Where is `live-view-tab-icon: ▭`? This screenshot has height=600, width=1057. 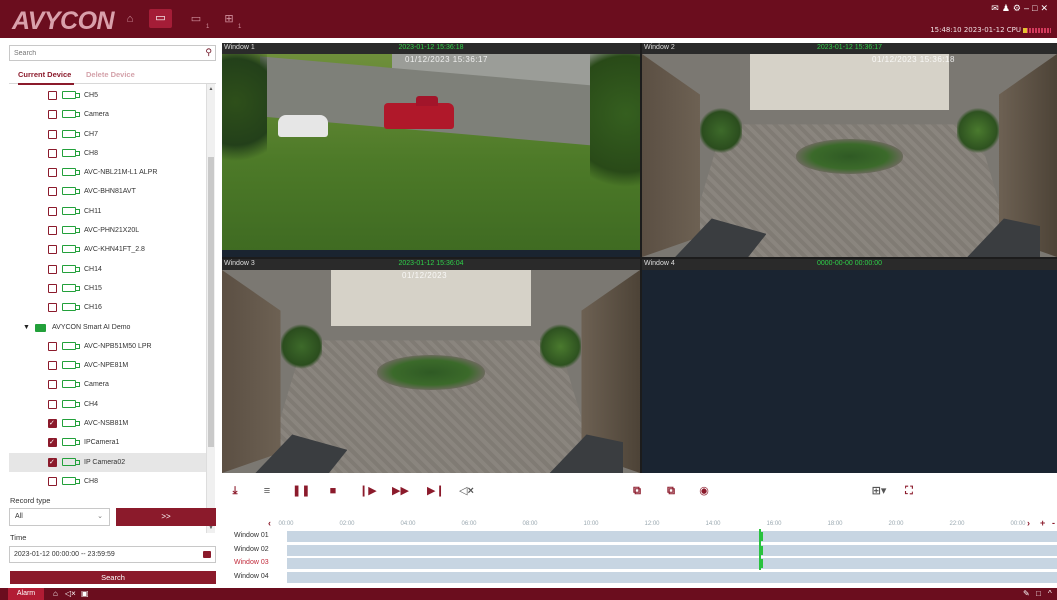
live-view-tab-icon: ▭ is located at coordinates (196, 19).